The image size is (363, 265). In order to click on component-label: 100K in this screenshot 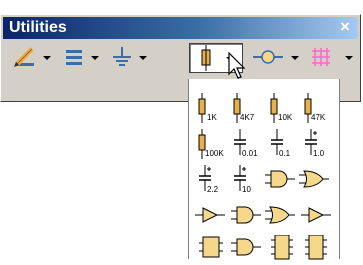, I will do `click(214, 153)`.